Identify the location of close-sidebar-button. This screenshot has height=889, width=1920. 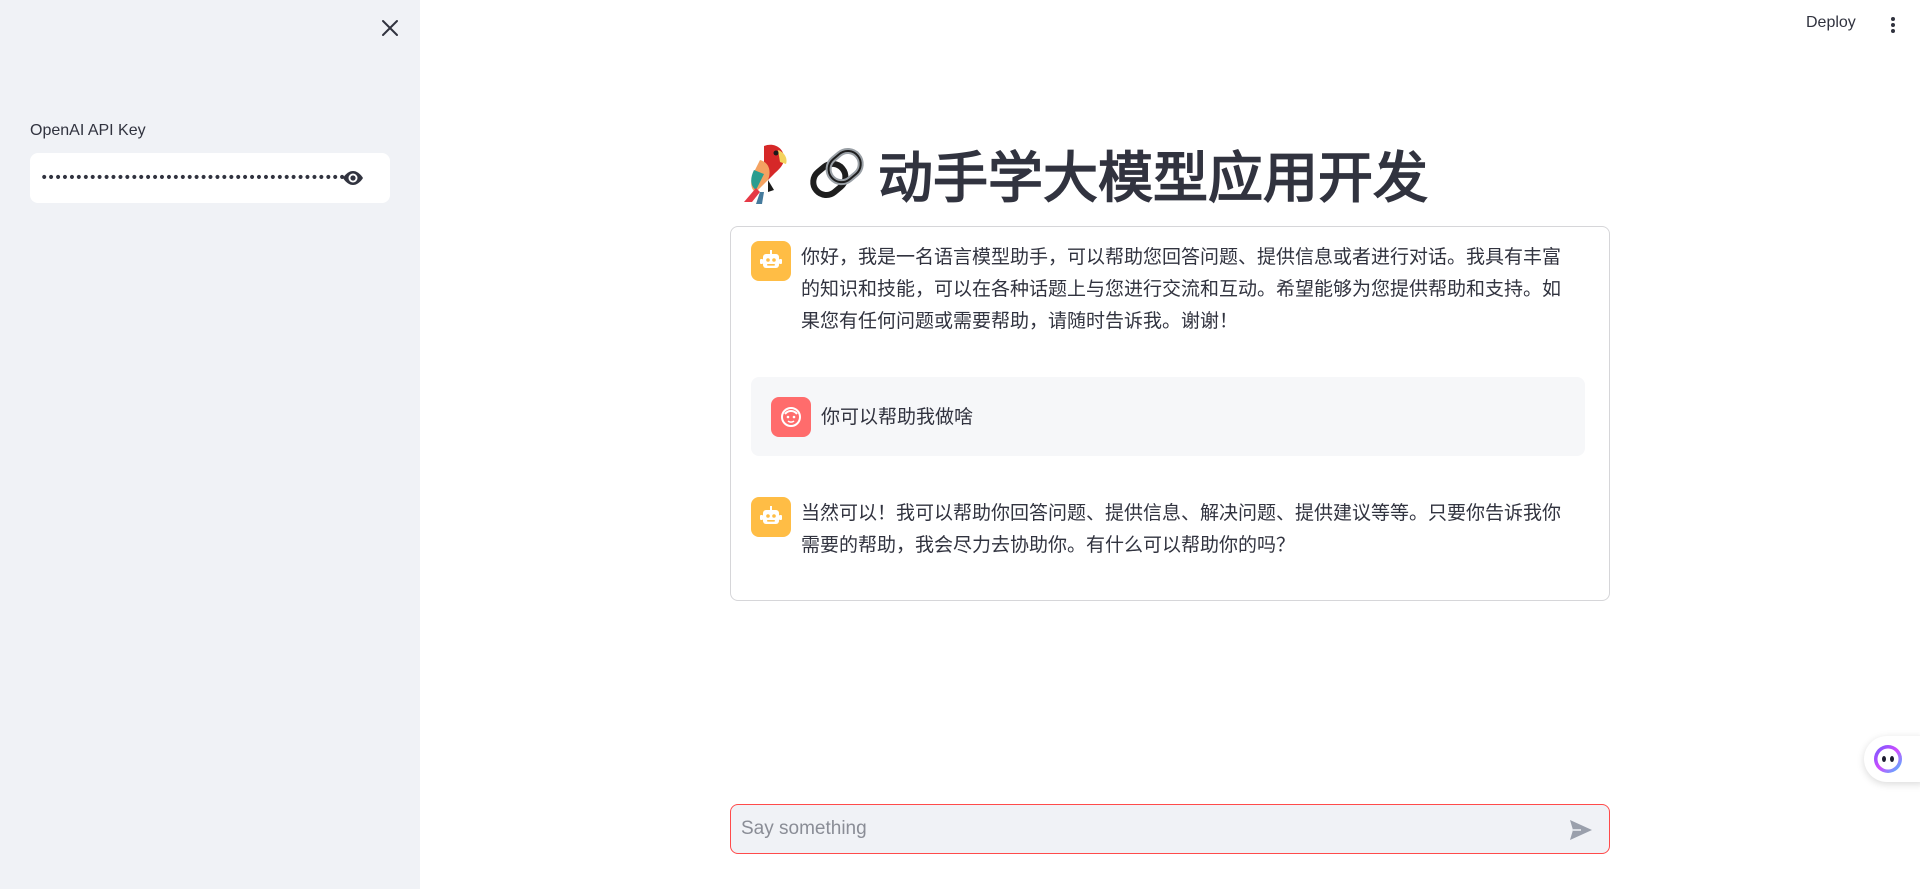
(390, 28).